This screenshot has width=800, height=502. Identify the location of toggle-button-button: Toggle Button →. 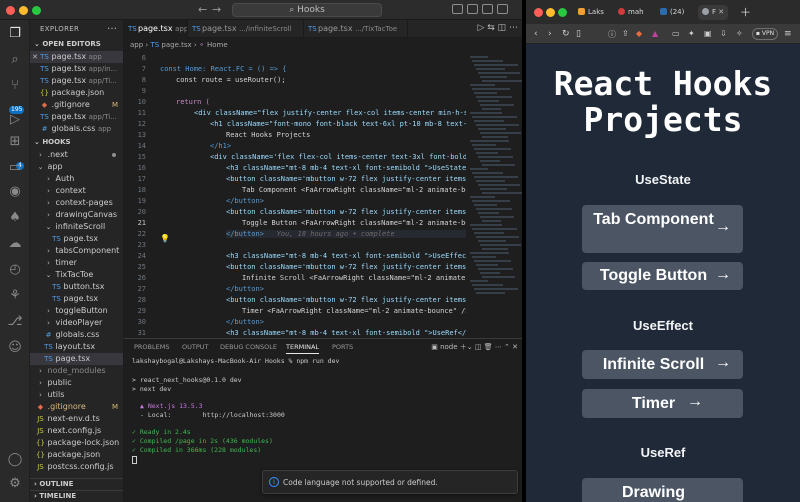
(662, 276).